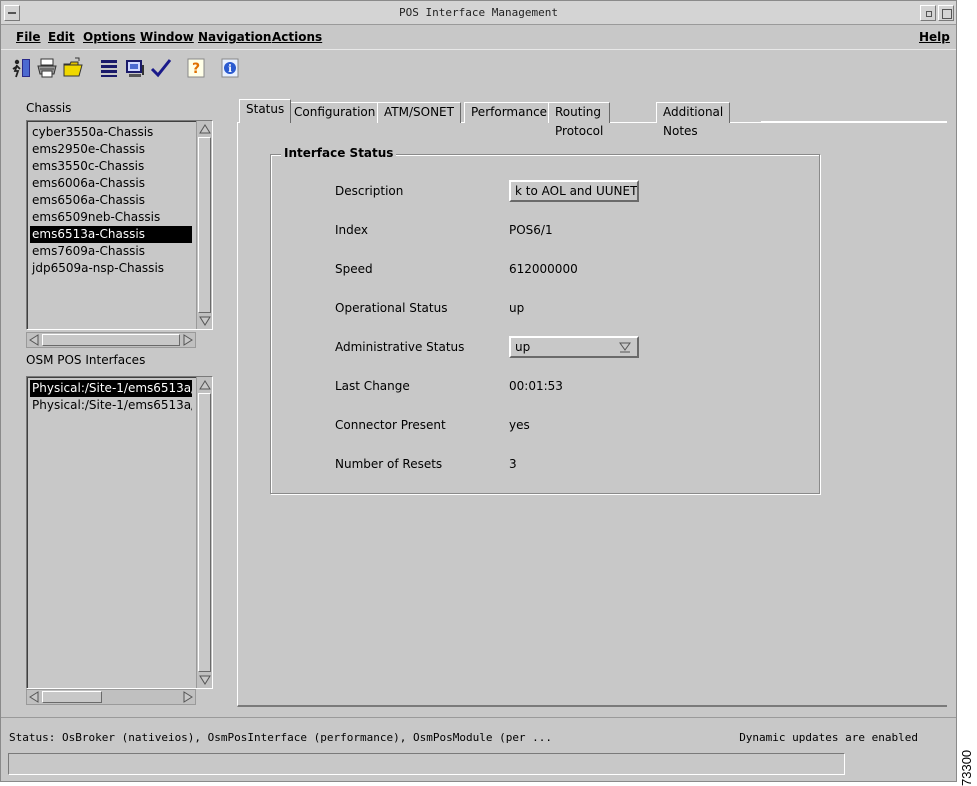 The height and width of the screenshot is (786, 977). What do you see at coordinates (111, 217) in the screenshot?
I see `chassis-list-item: ems6509neb-Chassis` at bounding box center [111, 217].